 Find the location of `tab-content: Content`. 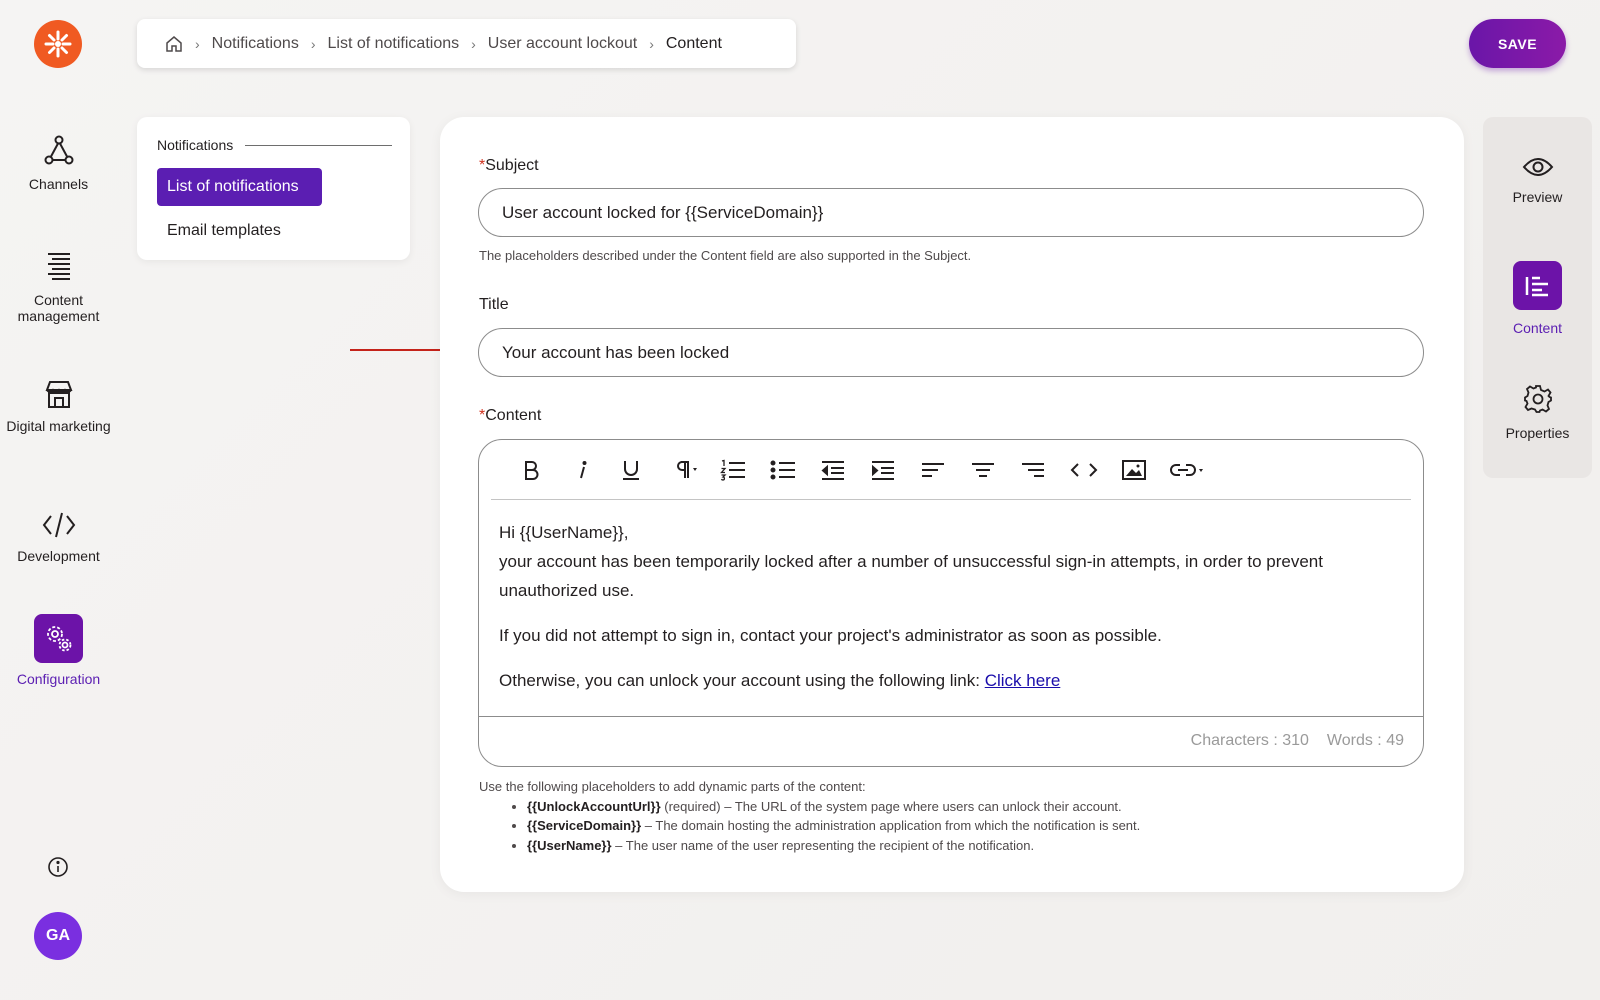

tab-content: Content is located at coordinates (1537, 298).